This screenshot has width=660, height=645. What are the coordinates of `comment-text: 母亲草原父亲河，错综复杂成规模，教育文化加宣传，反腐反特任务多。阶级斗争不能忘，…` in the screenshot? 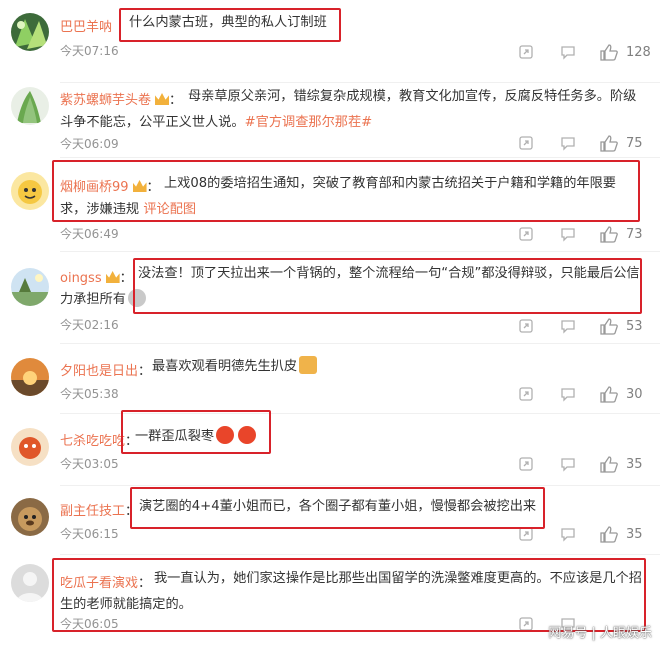 It's located at (348, 109).